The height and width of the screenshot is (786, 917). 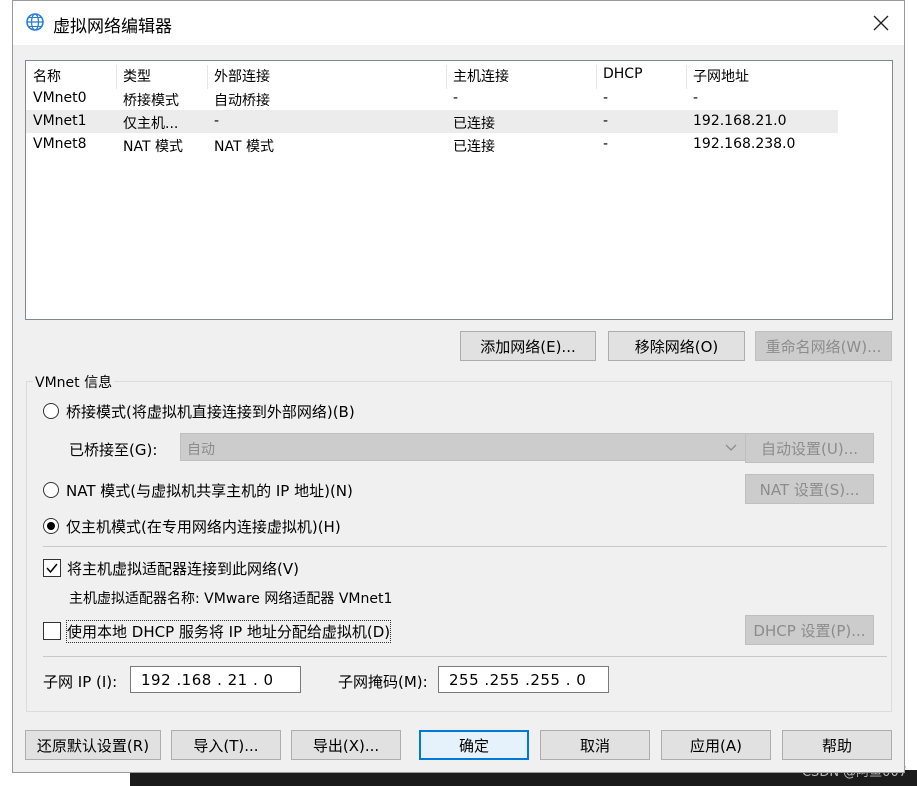 I want to click on column-header-external: 外部连接, so click(x=242, y=76).